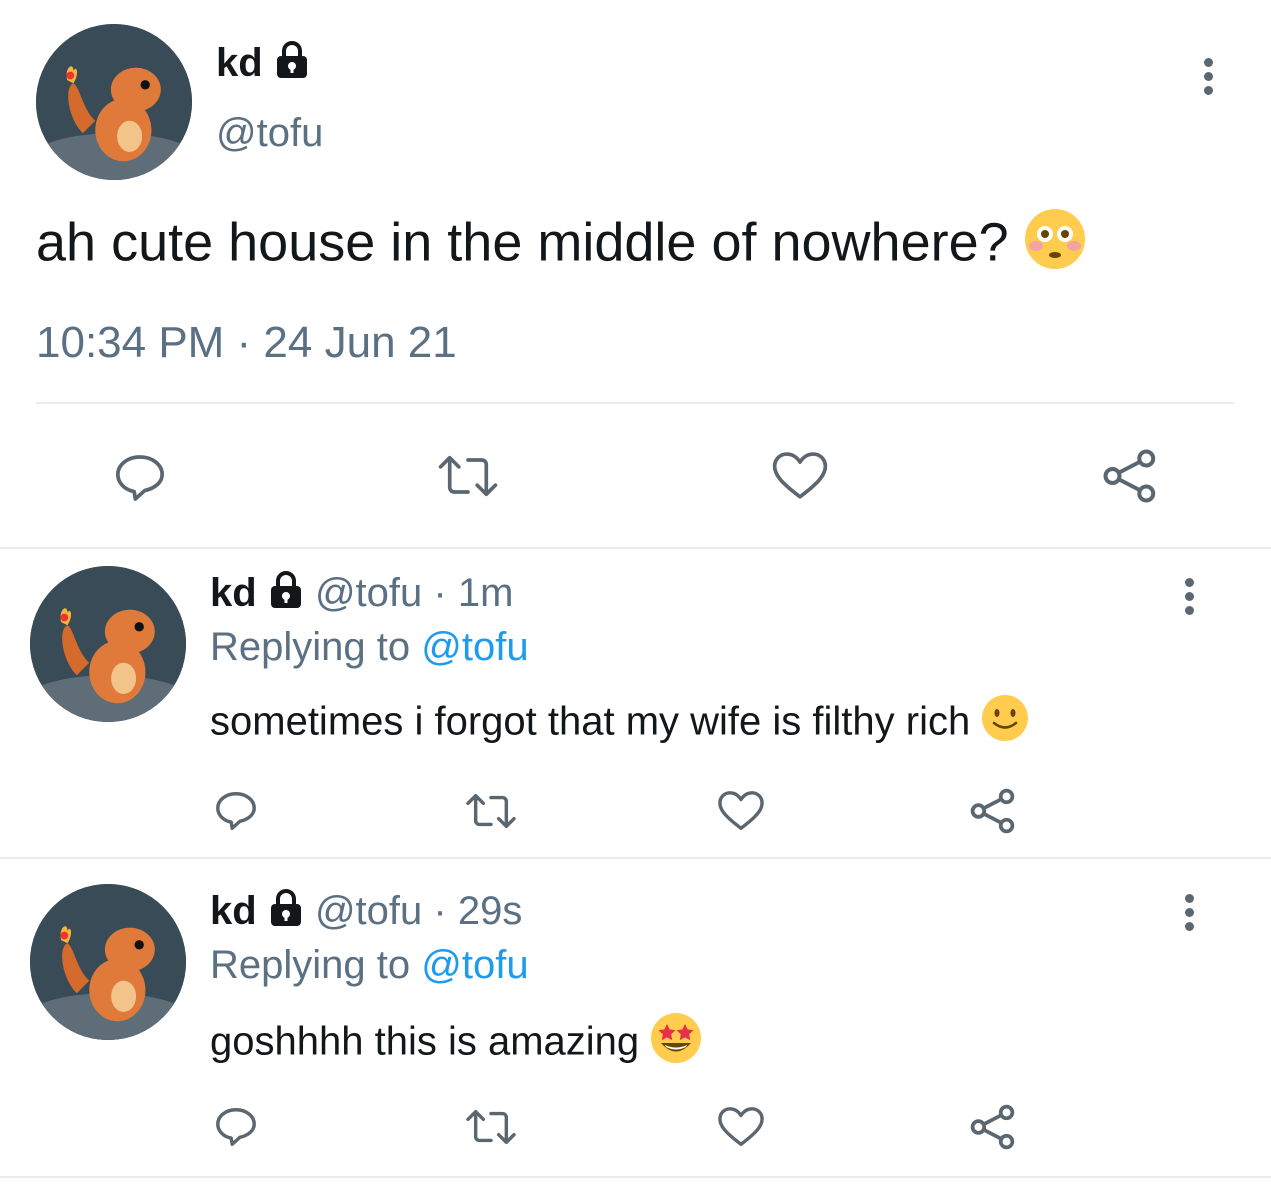 The width and height of the screenshot is (1271, 1203). I want to click on tweet-text: ah cute house in the middle of nowhere?, so click(561, 246).